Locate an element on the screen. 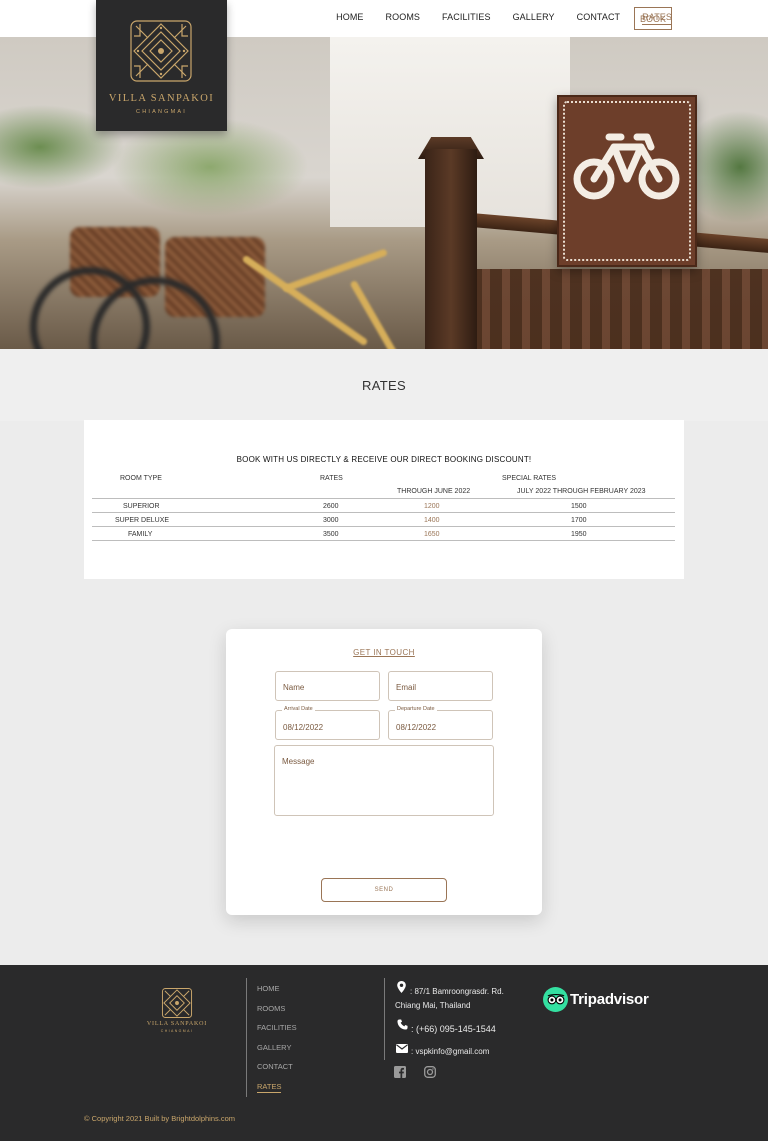  footer-logo-title: VILLA SANPAKOI is located at coordinates (177, 1024).